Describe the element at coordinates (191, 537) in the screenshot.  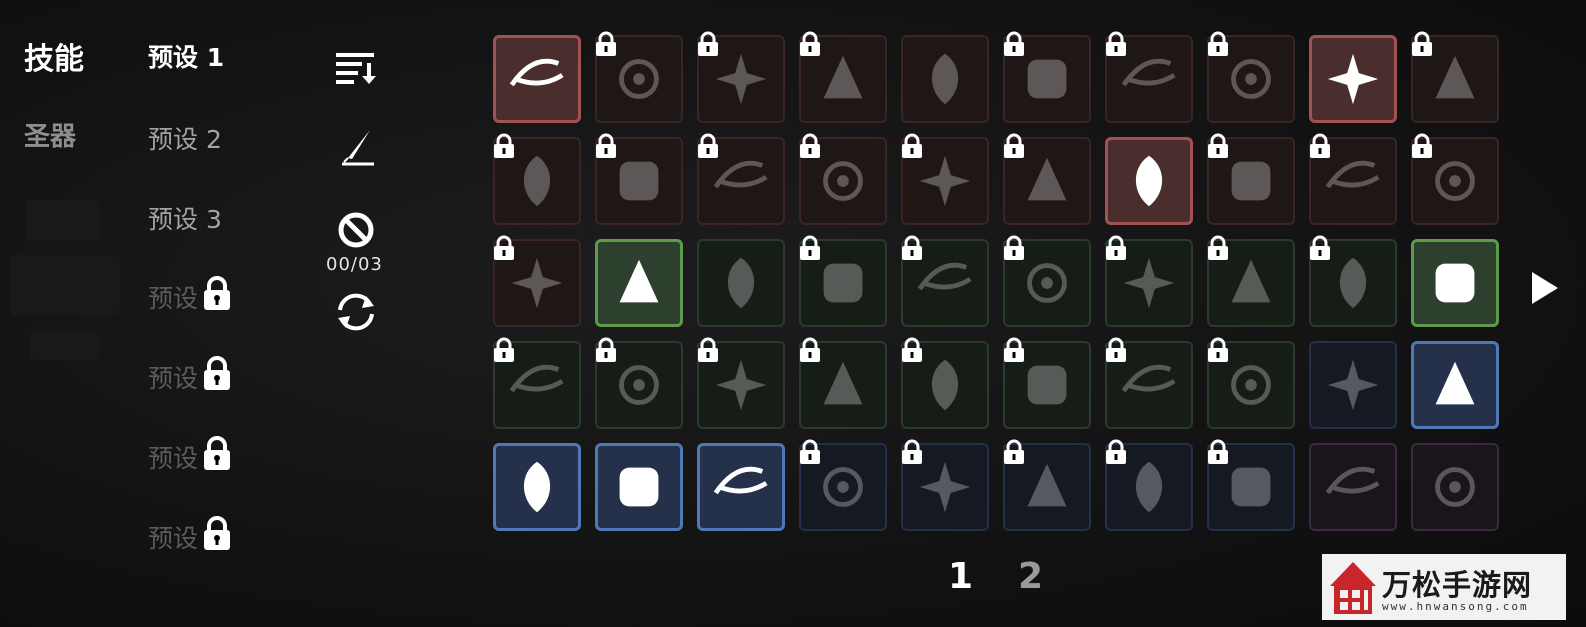
I see `preset-7-locked: 预设` at that location.